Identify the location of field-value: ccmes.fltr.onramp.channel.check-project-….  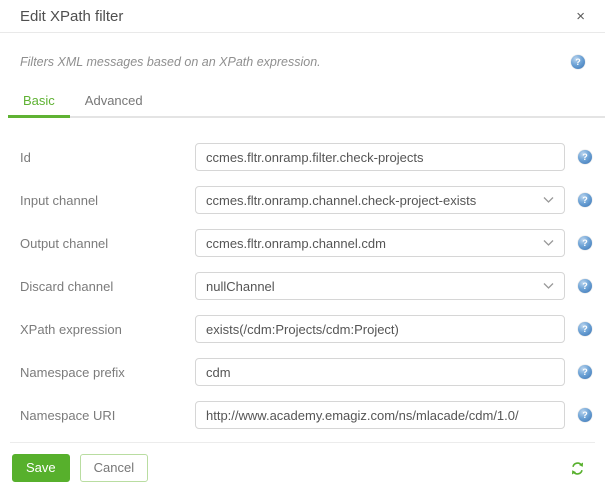
(341, 200).